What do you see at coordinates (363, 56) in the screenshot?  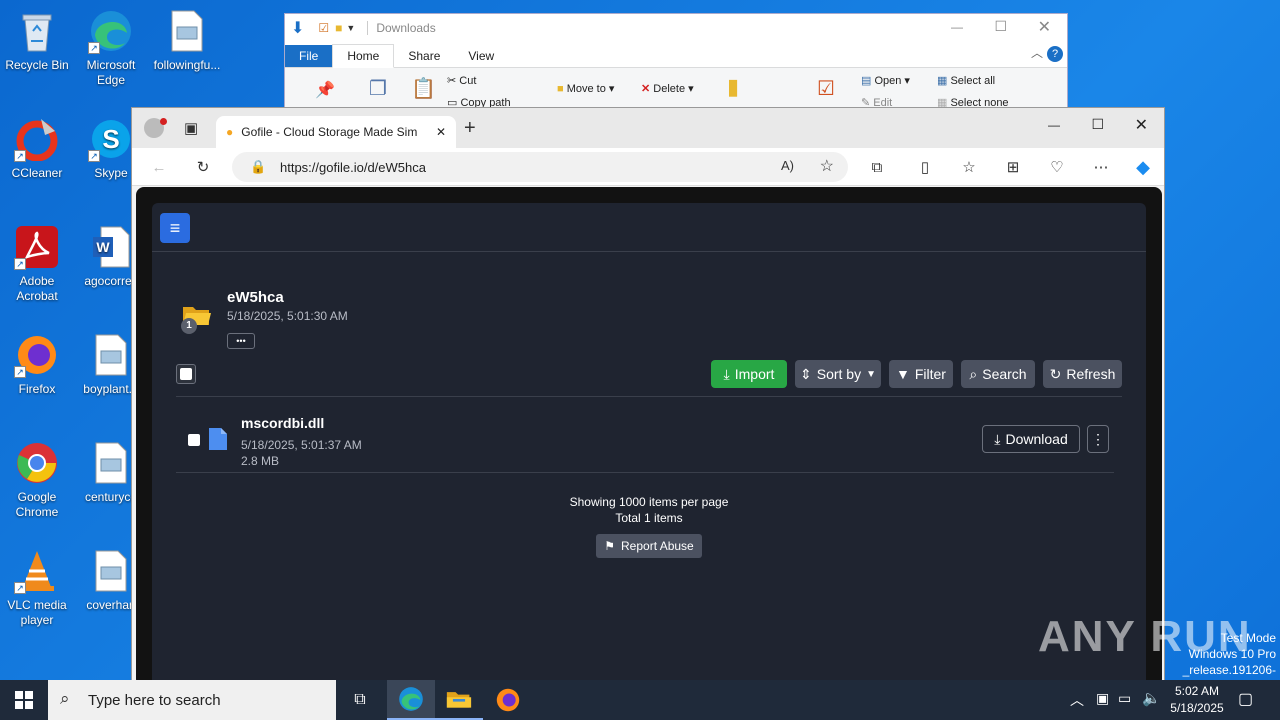 I see `tab-home: Home` at bounding box center [363, 56].